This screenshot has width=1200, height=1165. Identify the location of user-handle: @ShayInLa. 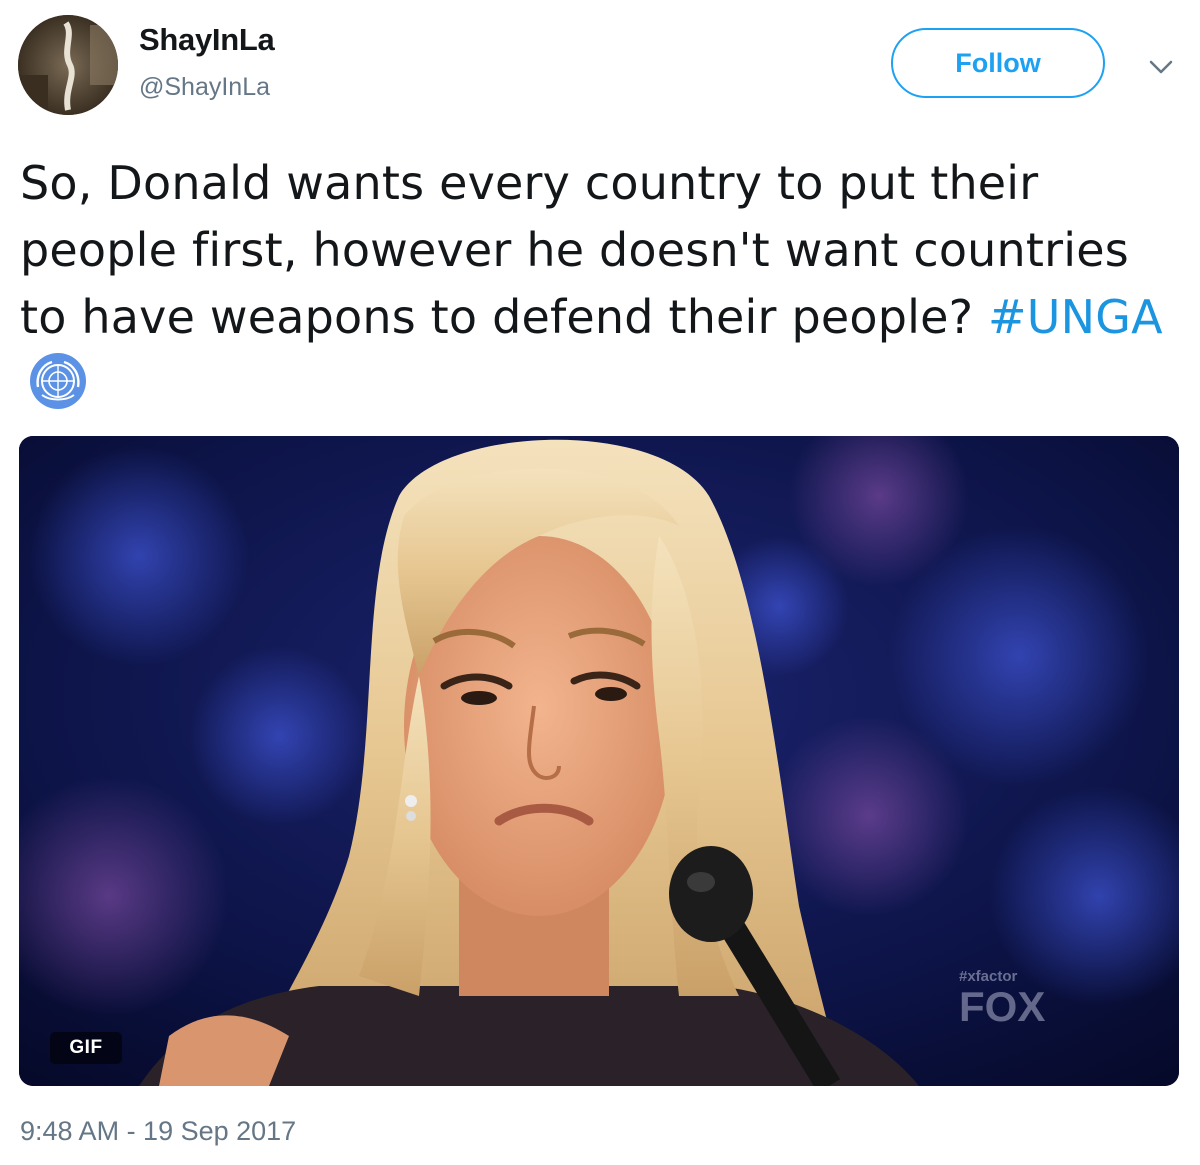
(204, 87).